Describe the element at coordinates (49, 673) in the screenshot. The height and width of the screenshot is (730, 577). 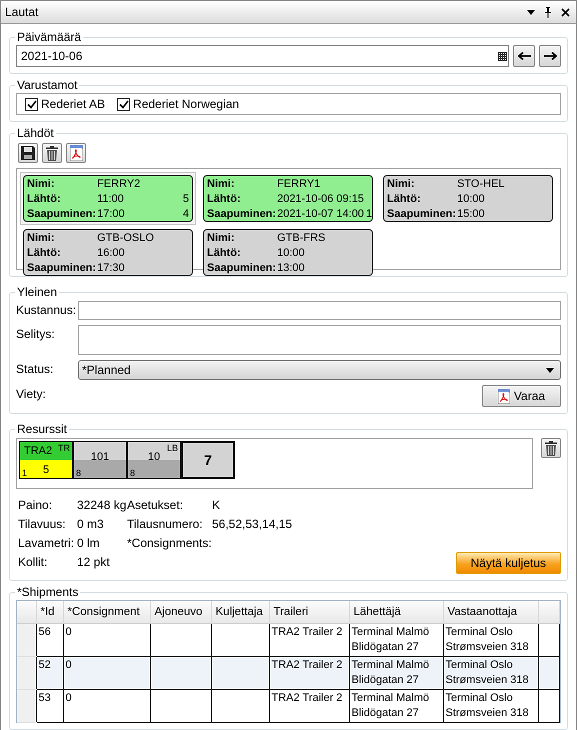
I see `table-cell: 52` at that location.